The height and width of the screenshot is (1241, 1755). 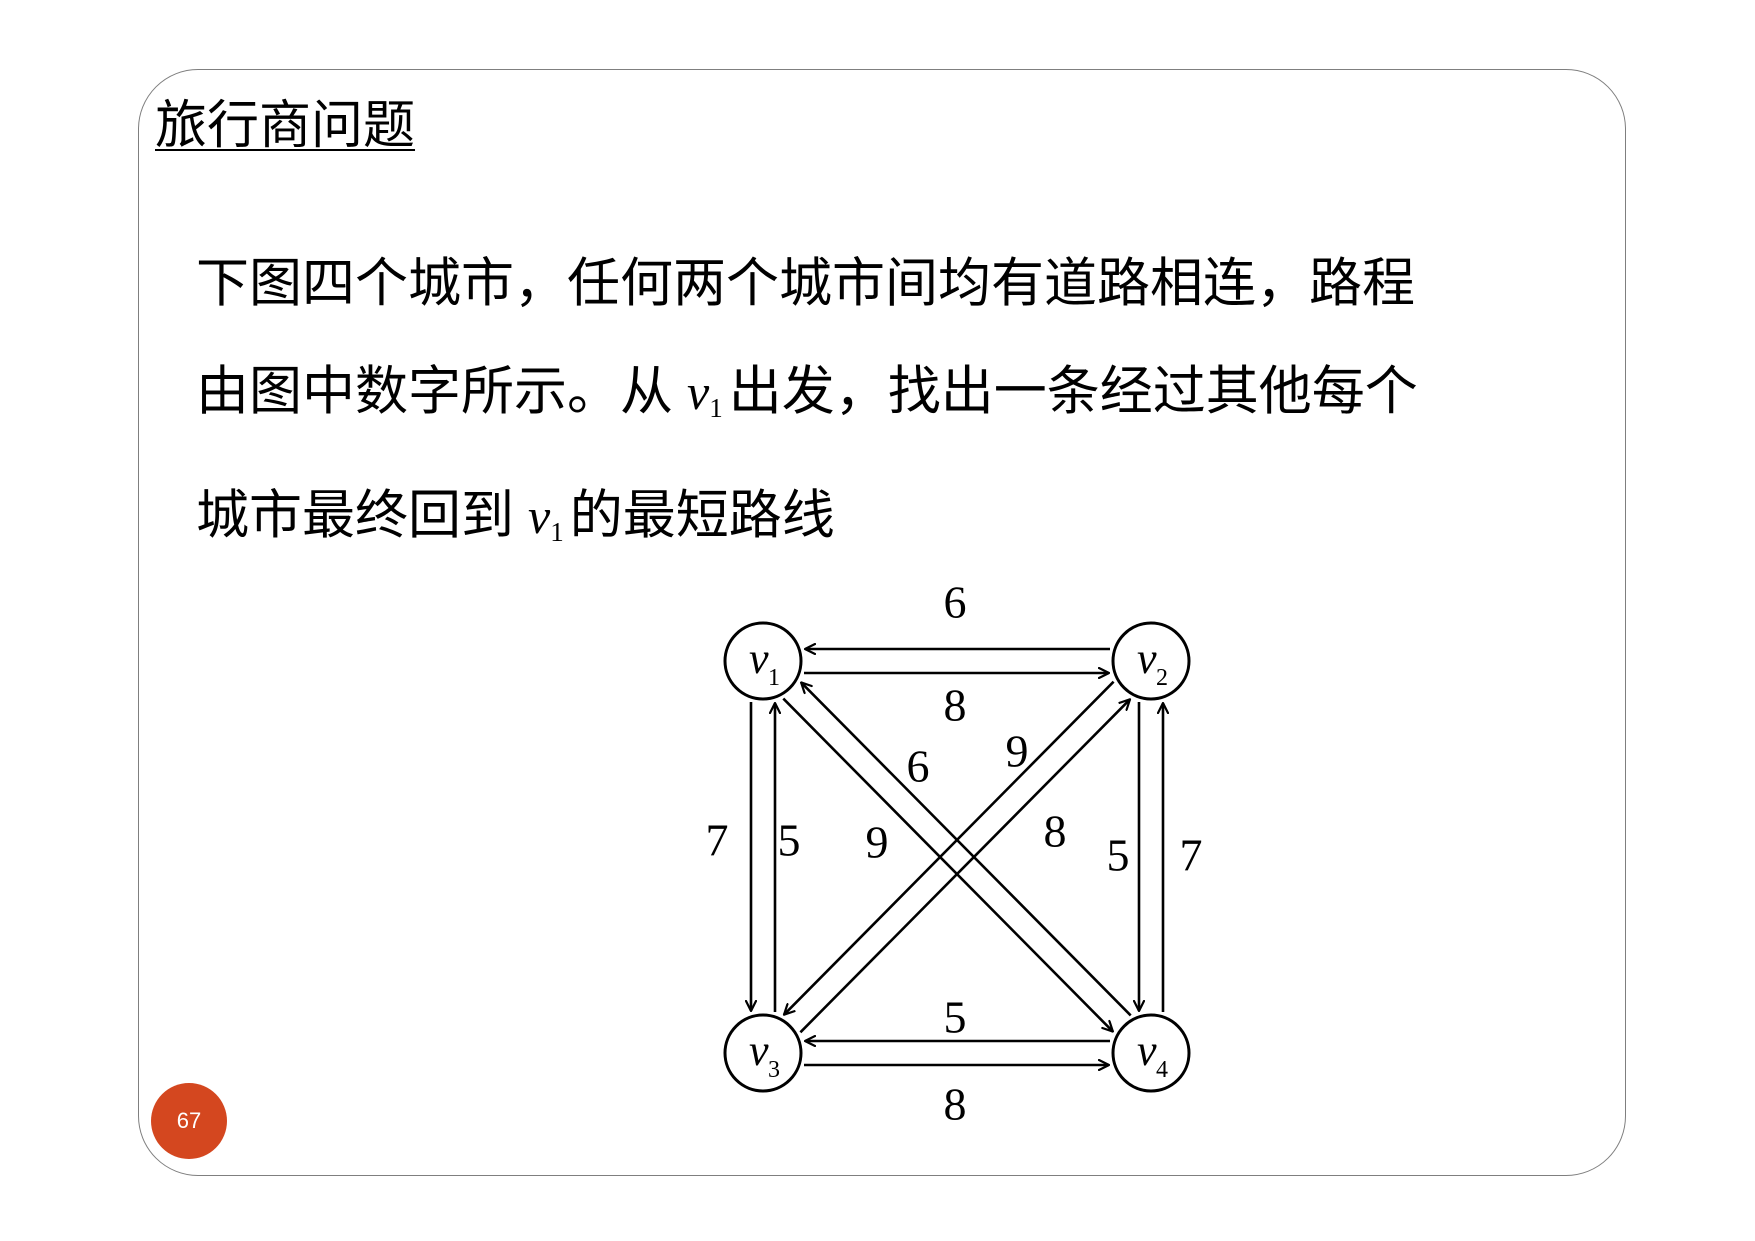 I want to click on edge-weight-v1-to-v3: 5, so click(x=789, y=840).